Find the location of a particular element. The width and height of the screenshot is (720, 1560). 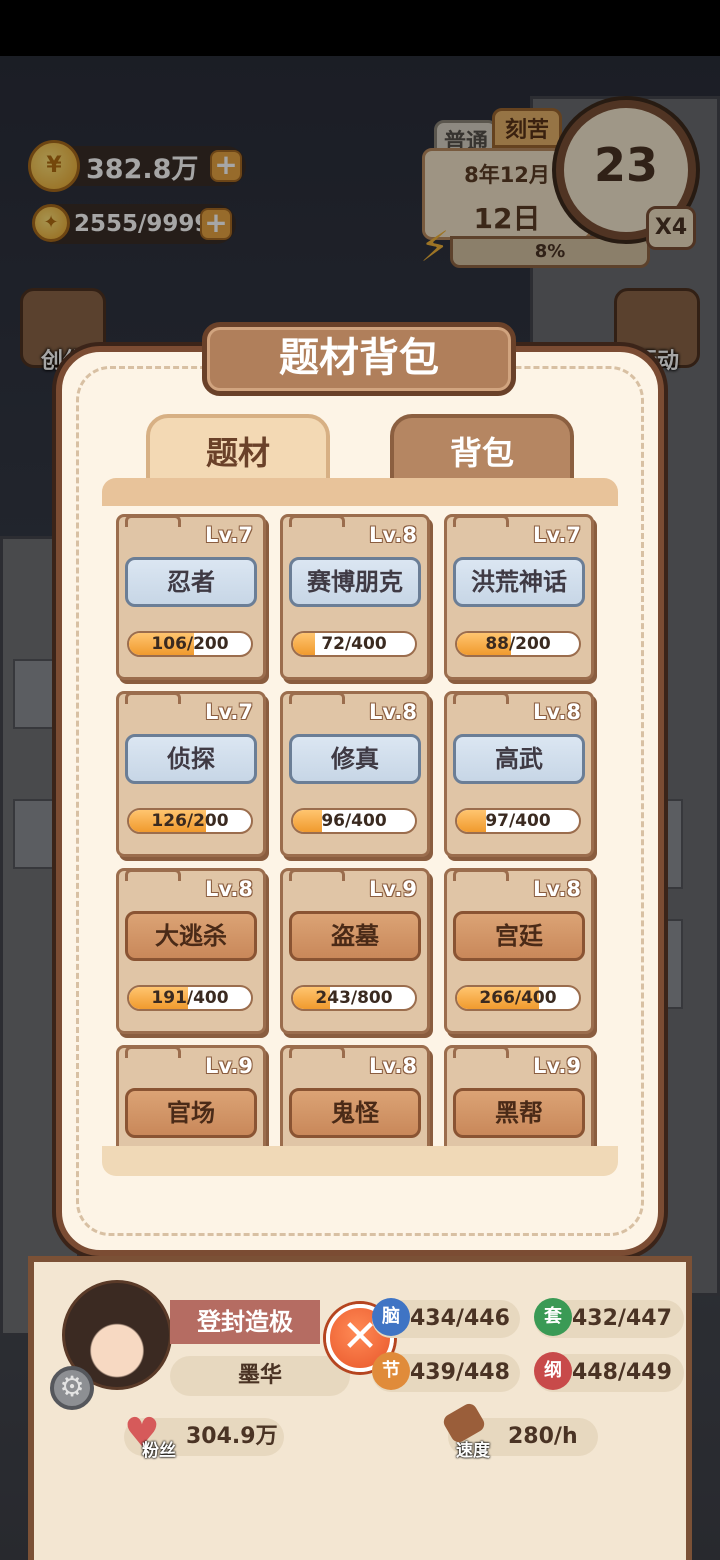

topic-card: Lv.8 赛博朋克 72/400 is located at coordinates (355, 597).